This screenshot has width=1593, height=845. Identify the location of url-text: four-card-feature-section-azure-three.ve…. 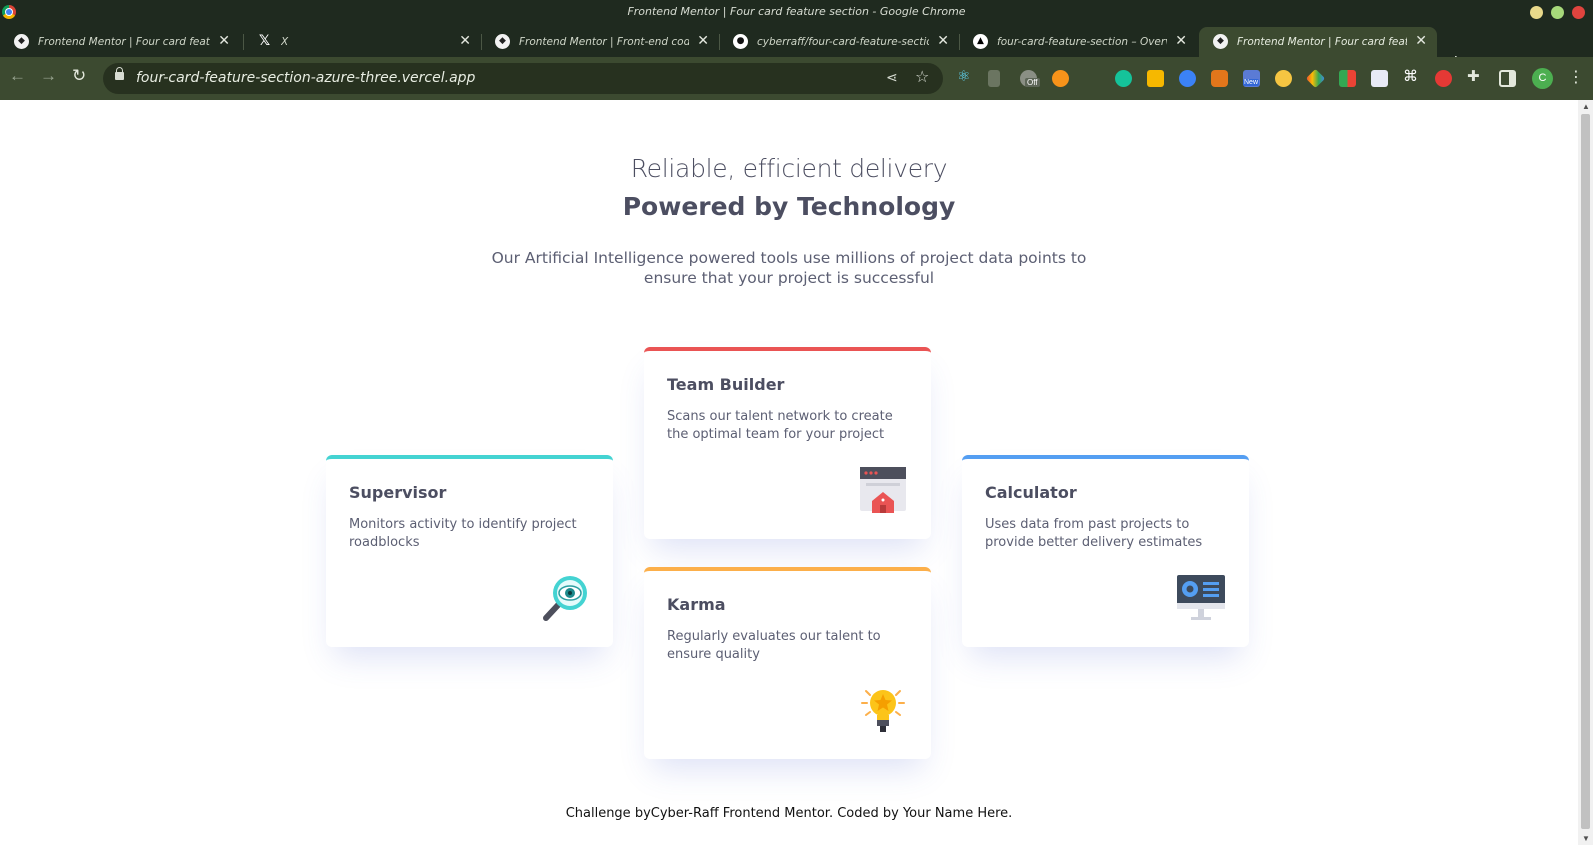
(305, 78).